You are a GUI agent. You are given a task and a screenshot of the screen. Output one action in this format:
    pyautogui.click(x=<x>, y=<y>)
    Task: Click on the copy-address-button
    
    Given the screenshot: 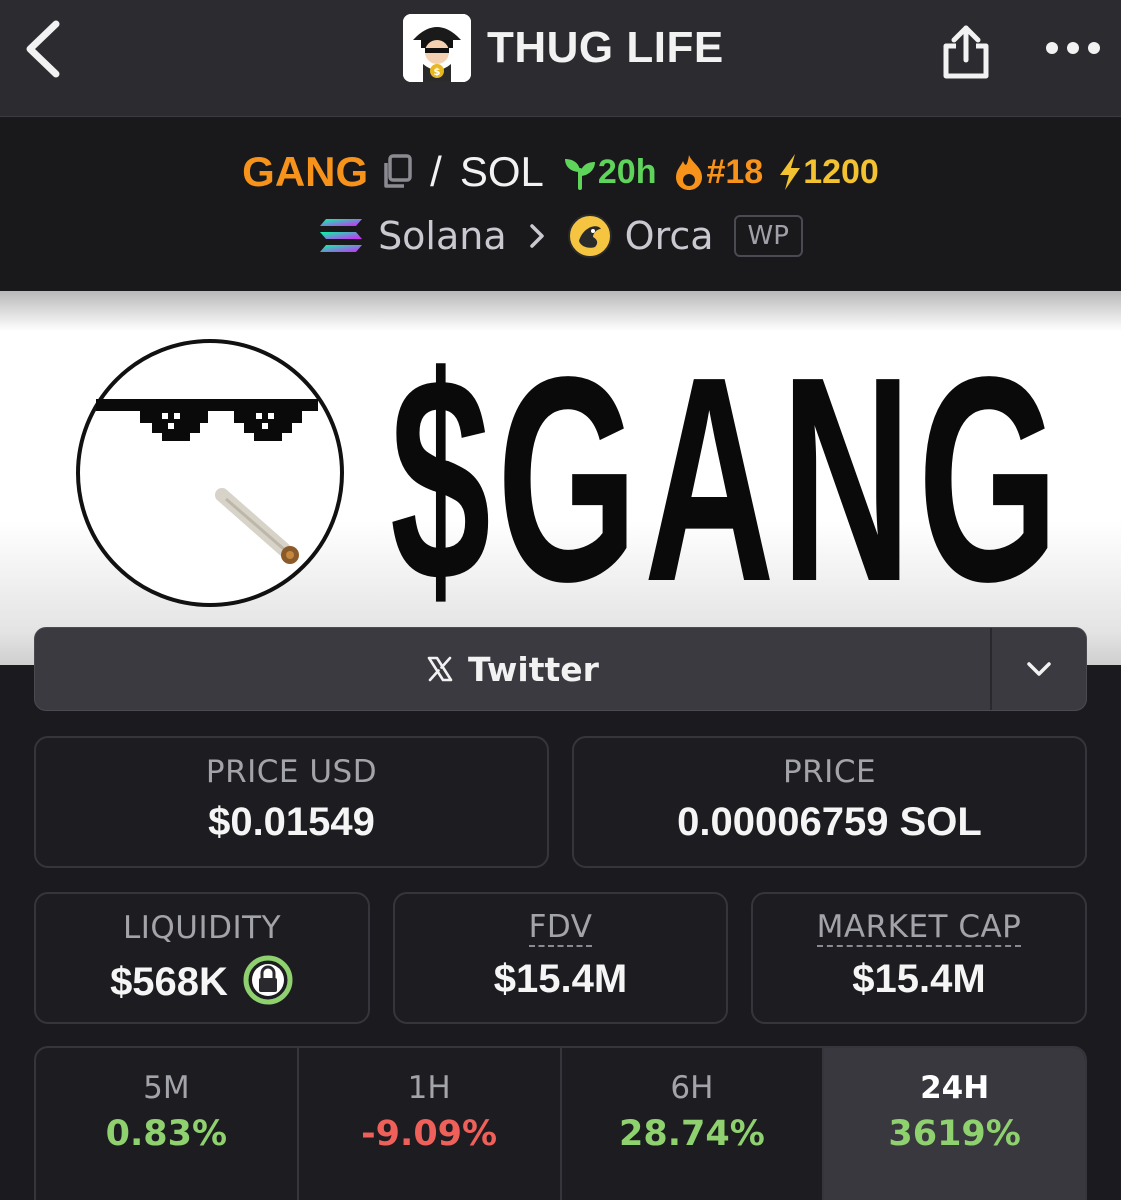 What is the action you would take?
    pyautogui.click(x=397, y=172)
    